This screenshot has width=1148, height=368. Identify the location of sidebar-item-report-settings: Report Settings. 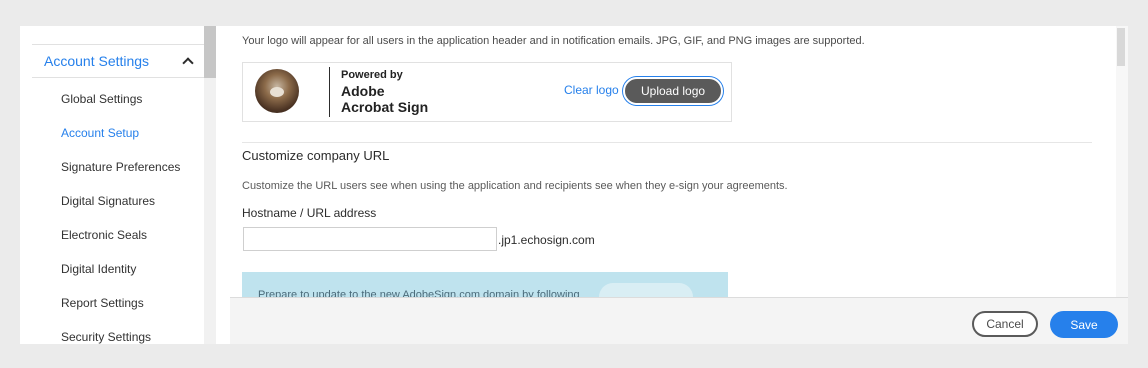
(120, 303).